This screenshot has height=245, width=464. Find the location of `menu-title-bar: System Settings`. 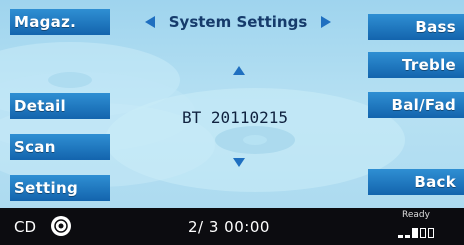

menu-title-bar: System Settings is located at coordinates (238, 22).